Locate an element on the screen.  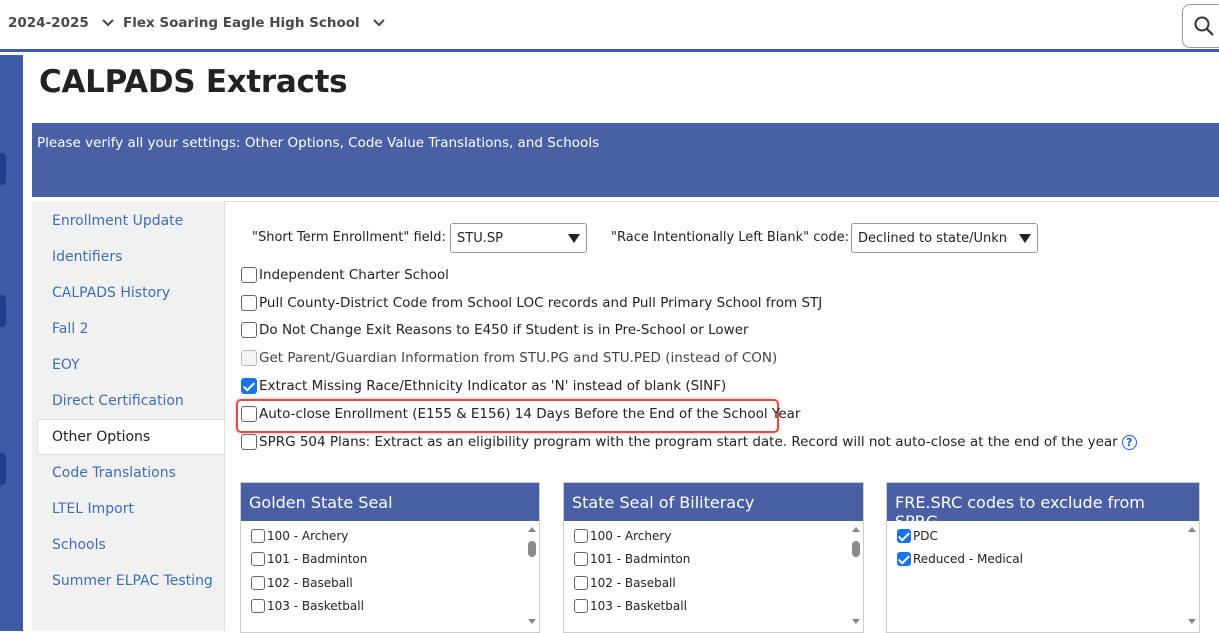
nav-schools: Schools is located at coordinates (79, 545).